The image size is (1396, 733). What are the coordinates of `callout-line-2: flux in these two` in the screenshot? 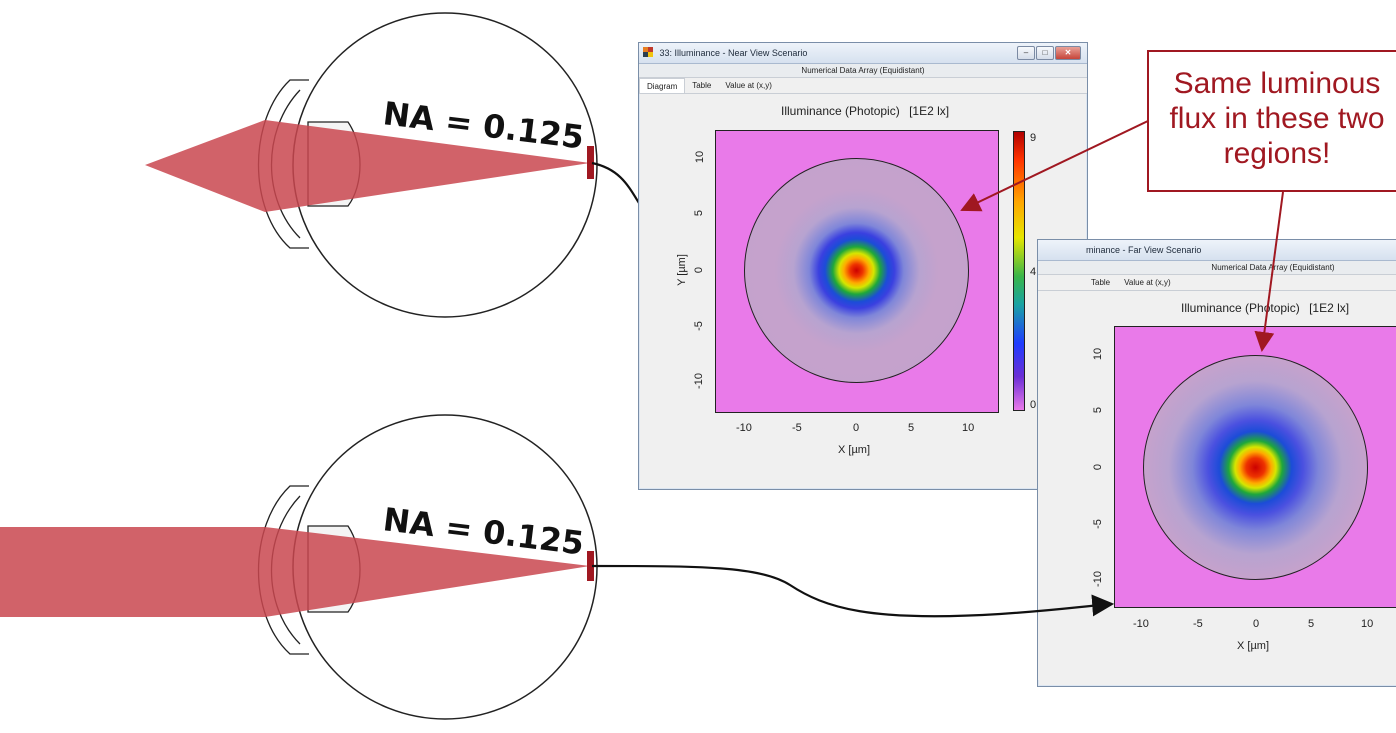 It's located at (1277, 118).